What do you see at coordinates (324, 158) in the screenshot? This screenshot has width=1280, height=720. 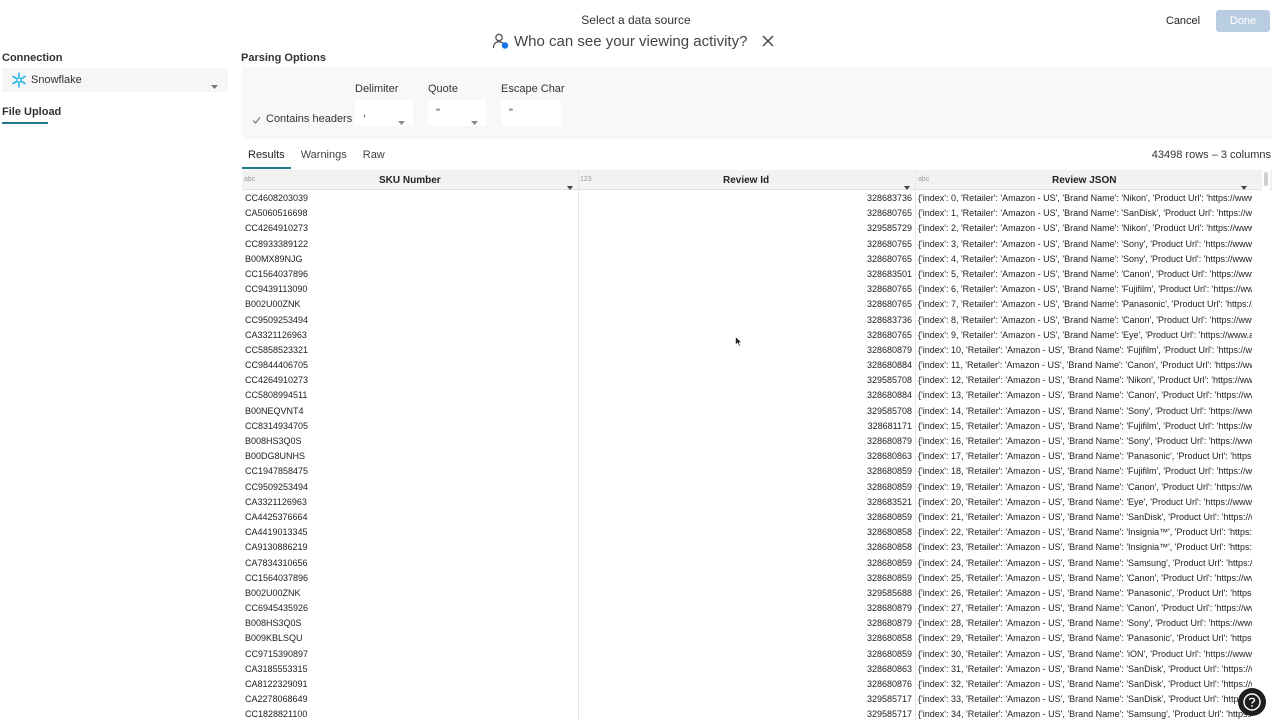 I see `tab-warnings: Warnings` at bounding box center [324, 158].